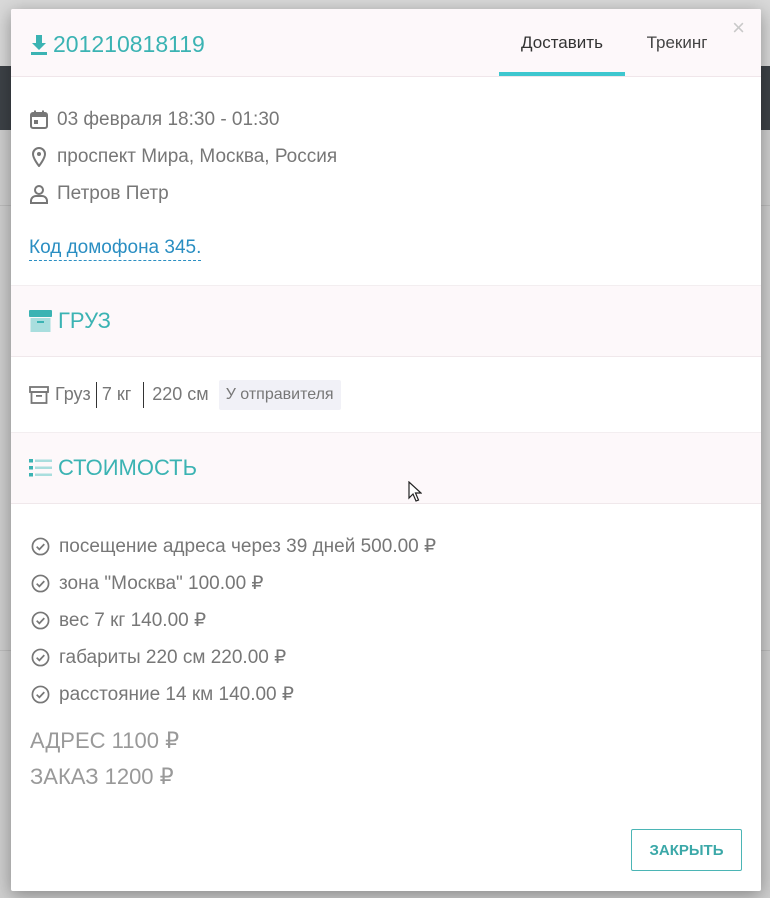  Describe the element at coordinates (168, 119) in the screenshot. I see `delivery-date: 03 февраля 18:30 - 01:30` at that location.